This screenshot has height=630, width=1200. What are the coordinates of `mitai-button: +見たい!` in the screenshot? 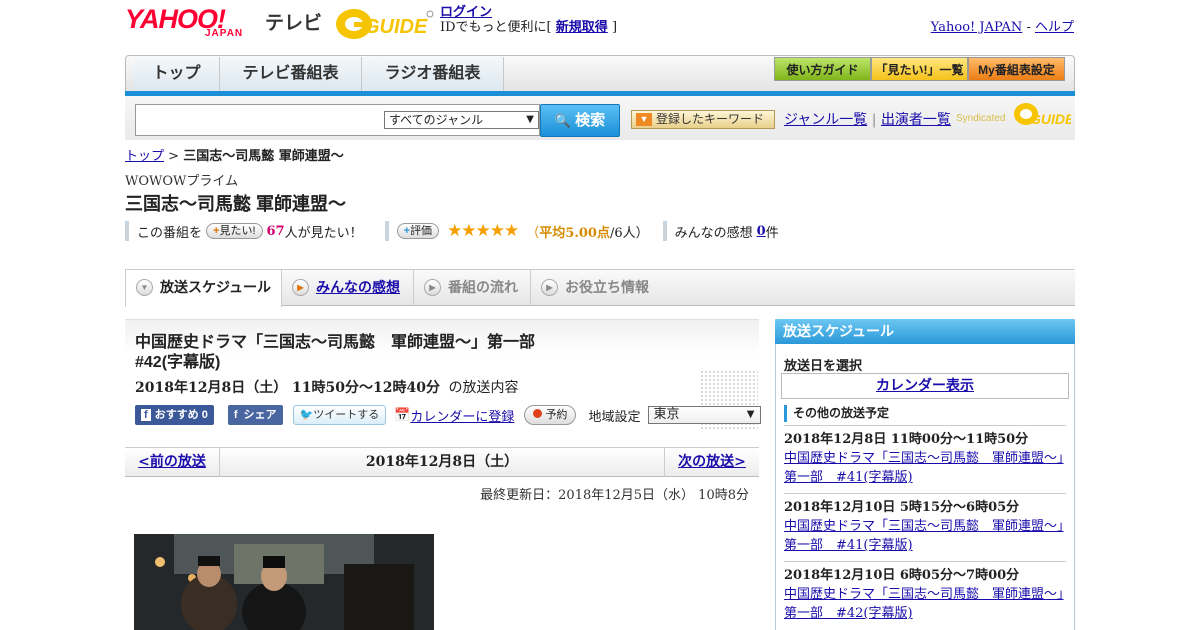 It's located at (234, 231).